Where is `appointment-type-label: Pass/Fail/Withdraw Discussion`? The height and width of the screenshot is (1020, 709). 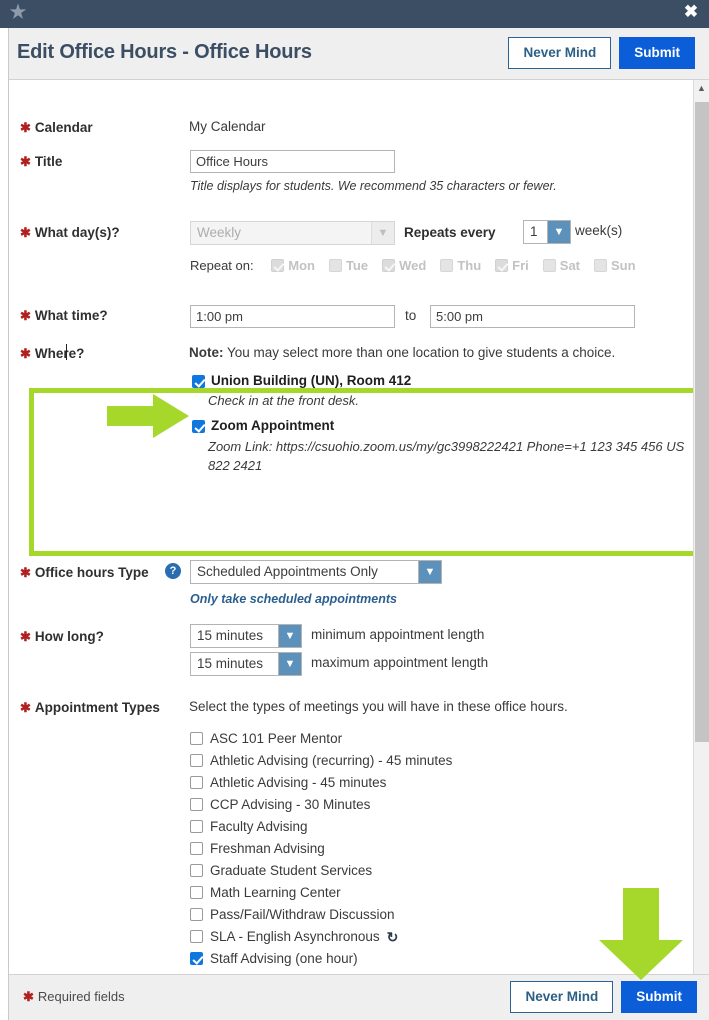 appointment-type-label: Pass/Fail/Withdraw Discussion is located at coordinates (302, 914).